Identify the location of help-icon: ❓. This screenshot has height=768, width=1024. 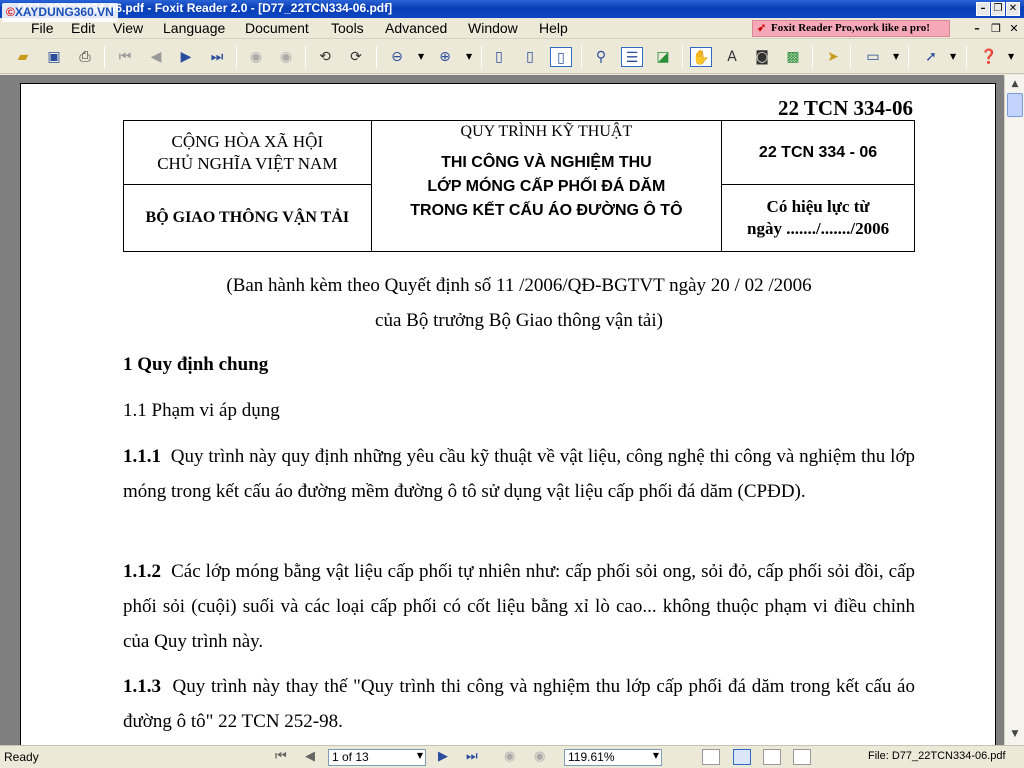
(989, 57).